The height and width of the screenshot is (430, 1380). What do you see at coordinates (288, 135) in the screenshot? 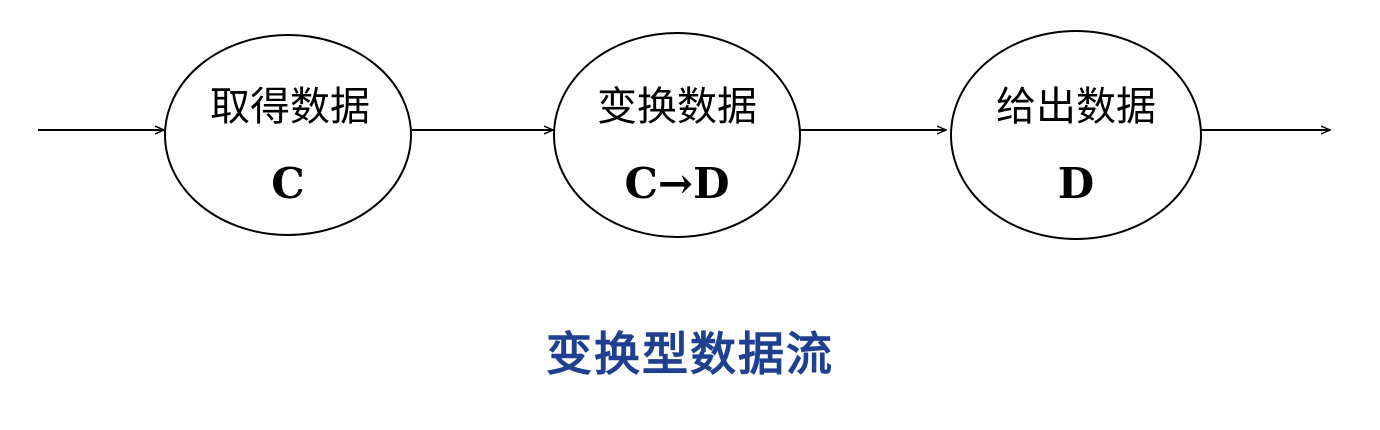
I see `node-get-data: 取得数据 C` at bounding box center [288, 135].